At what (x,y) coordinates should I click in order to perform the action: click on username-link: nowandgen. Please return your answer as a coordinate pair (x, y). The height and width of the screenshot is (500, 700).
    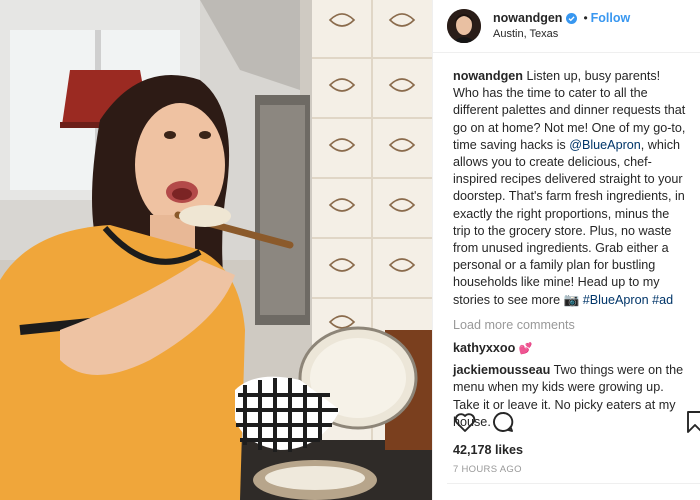
    Looking at the image, I should click on (527, 18).